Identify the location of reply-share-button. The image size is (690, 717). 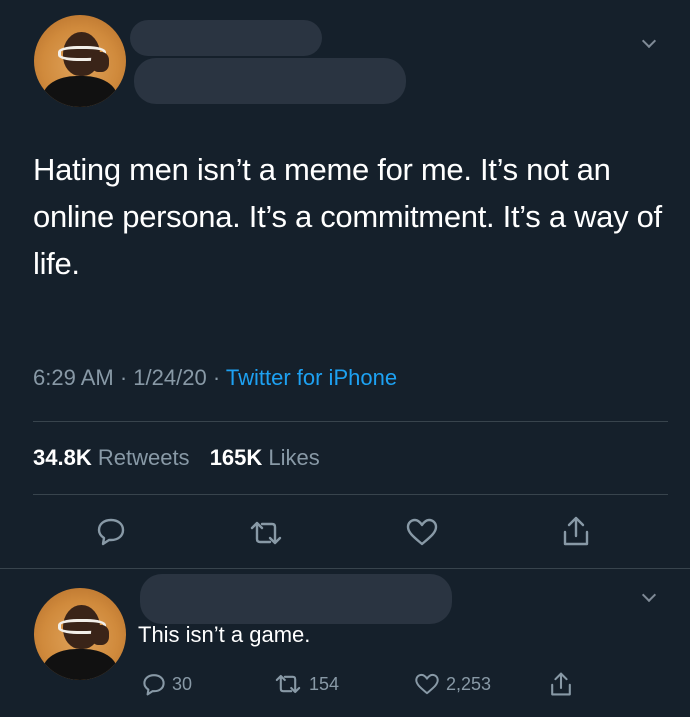
(561, 684).